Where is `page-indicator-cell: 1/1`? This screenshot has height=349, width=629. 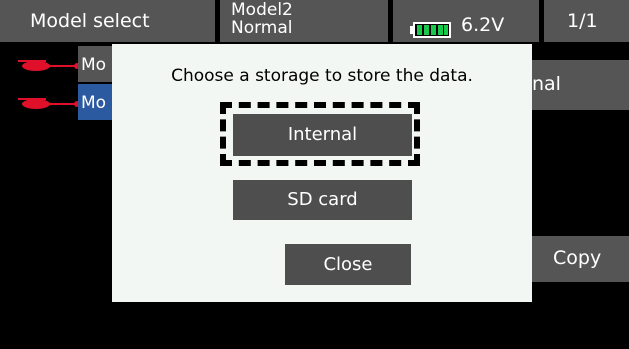 page-indicator-cell: 1/1 is located at coordinates (586, 21).